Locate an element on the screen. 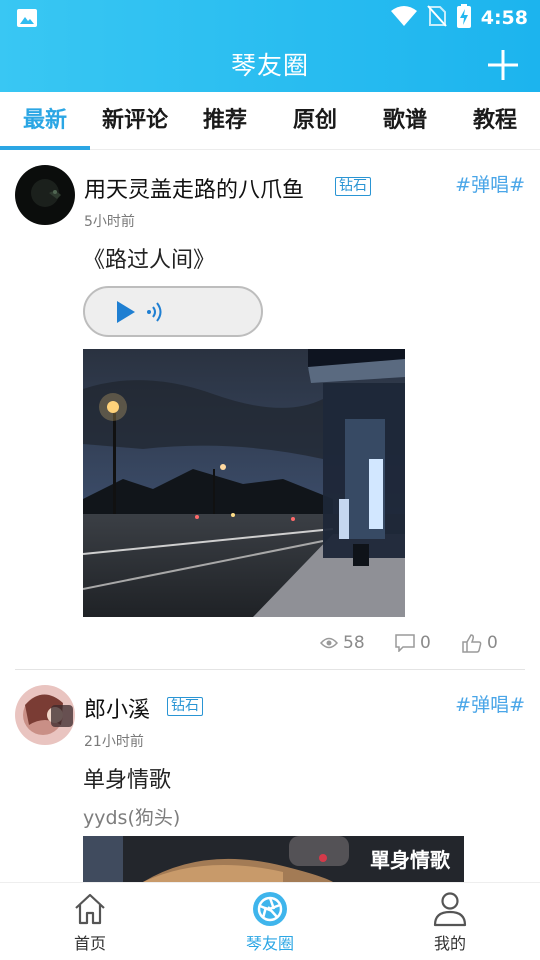  thumbs-up-icon is located at coordinates (472, 643).